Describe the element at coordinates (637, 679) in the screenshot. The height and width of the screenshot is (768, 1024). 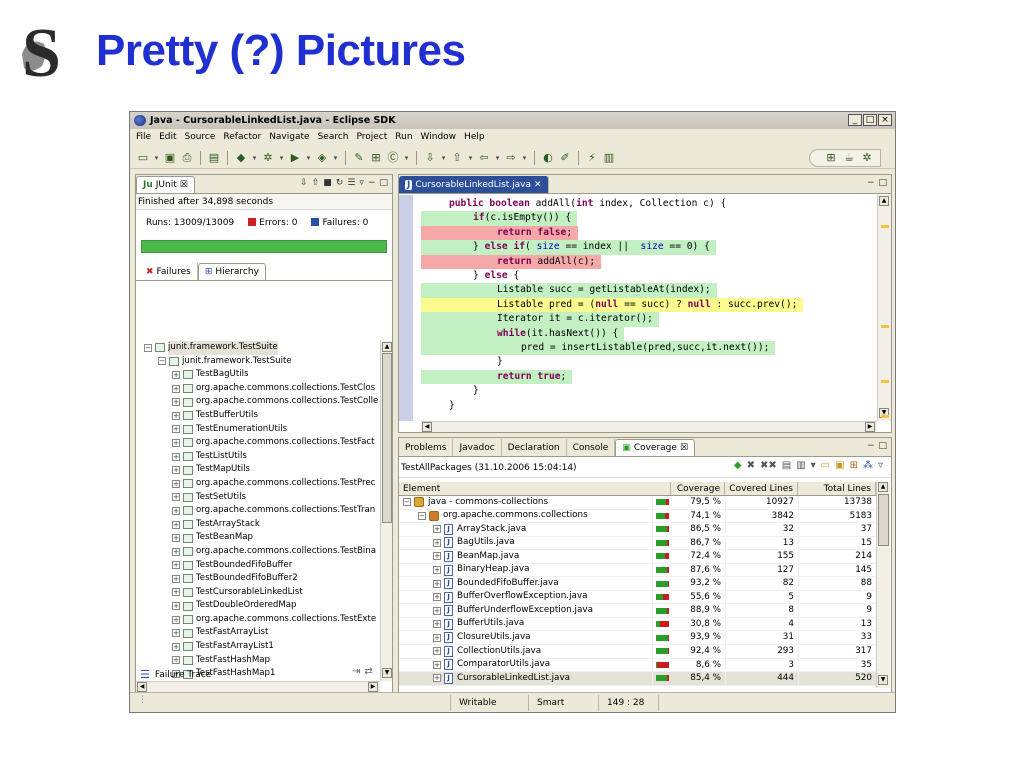
I see `coverage-row: + J CursorableLinkedList.java 85,4 % 444 520` at that location.